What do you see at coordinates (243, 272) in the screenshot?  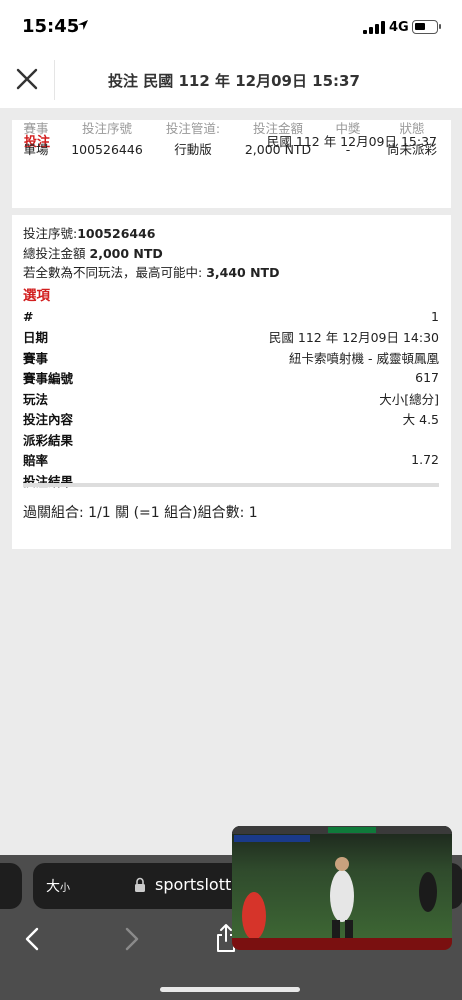 I see `max-win-value: 3,440 NTD` at bounding box center [243, 272].